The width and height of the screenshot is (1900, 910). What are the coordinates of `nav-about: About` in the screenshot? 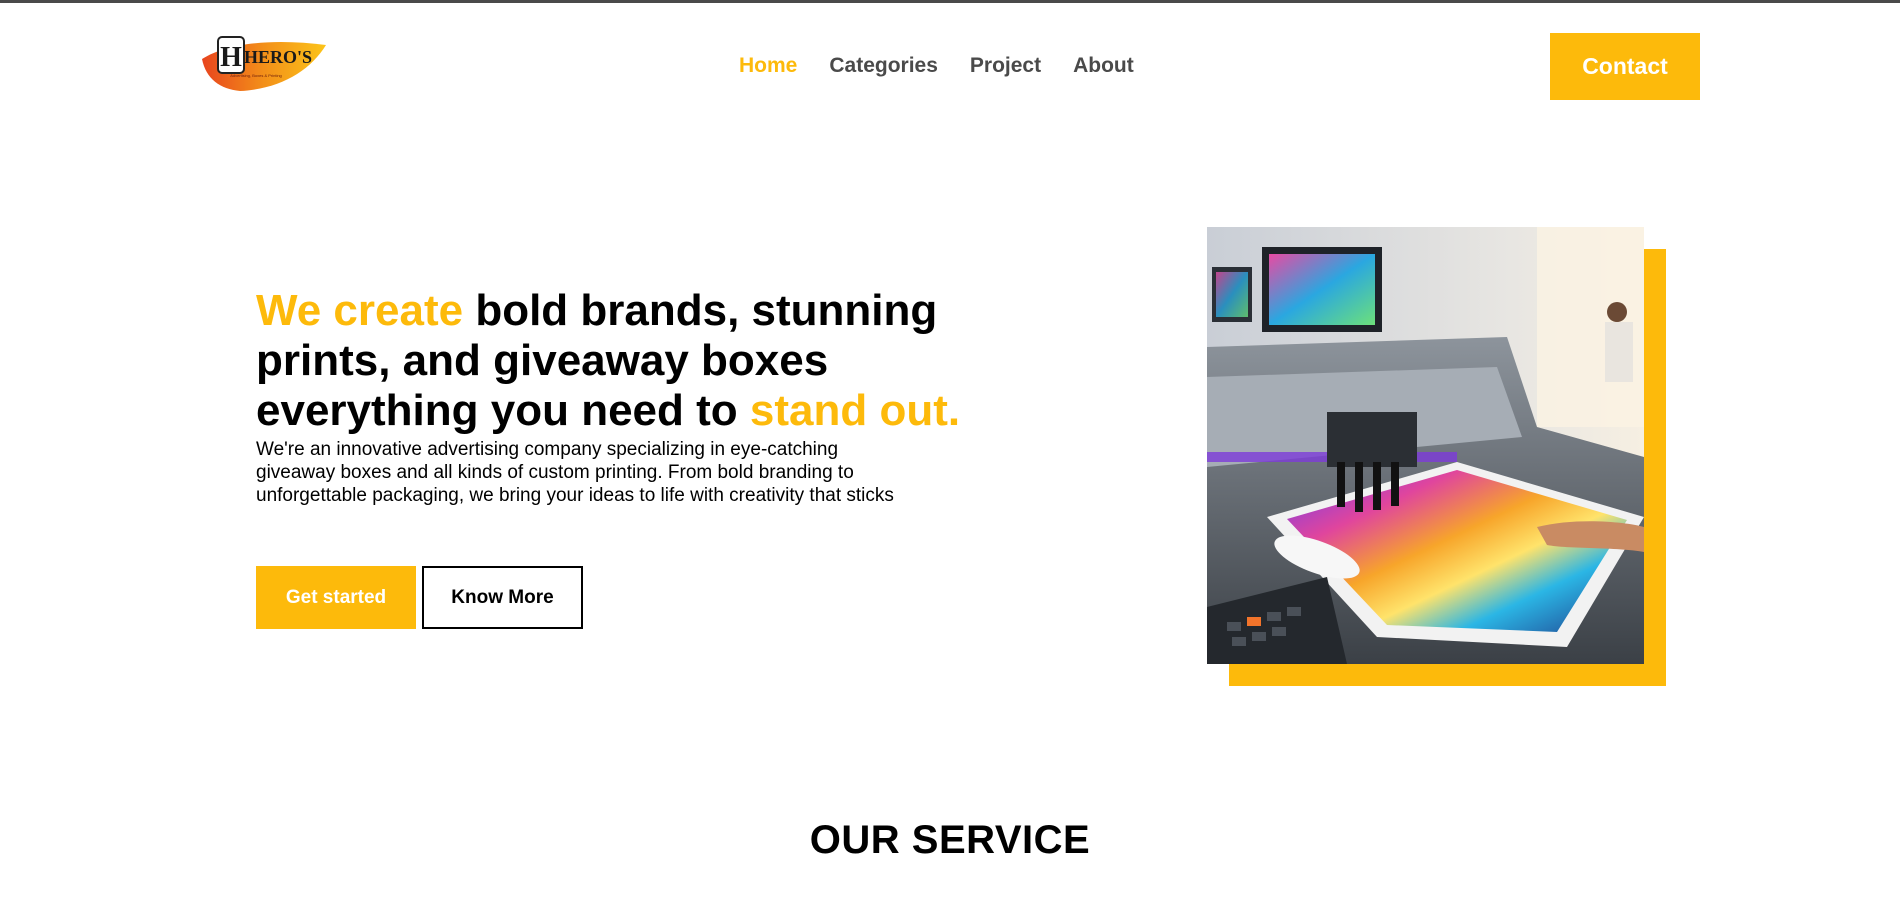 It's located at (1103, 66).